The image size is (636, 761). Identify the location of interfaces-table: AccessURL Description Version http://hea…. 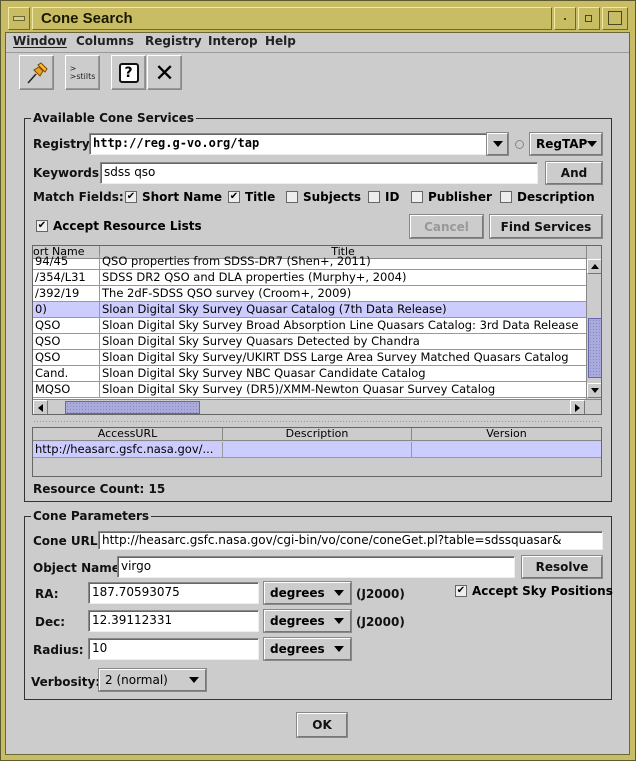
(317, 452).